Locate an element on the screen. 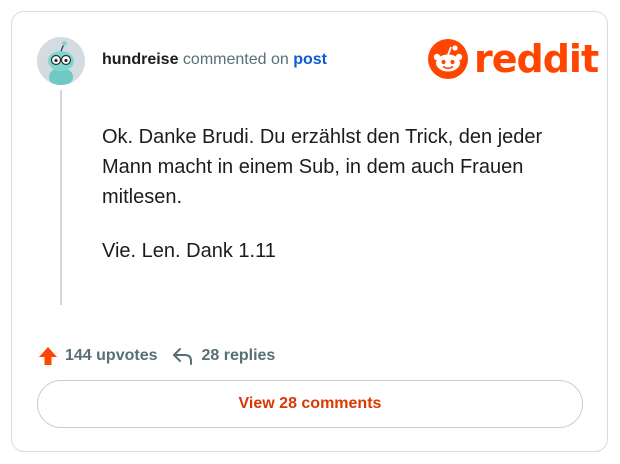 The width and height of the screenshot is (620, 464). reply-stat: 28 replies is located at coordinates (223, 356).